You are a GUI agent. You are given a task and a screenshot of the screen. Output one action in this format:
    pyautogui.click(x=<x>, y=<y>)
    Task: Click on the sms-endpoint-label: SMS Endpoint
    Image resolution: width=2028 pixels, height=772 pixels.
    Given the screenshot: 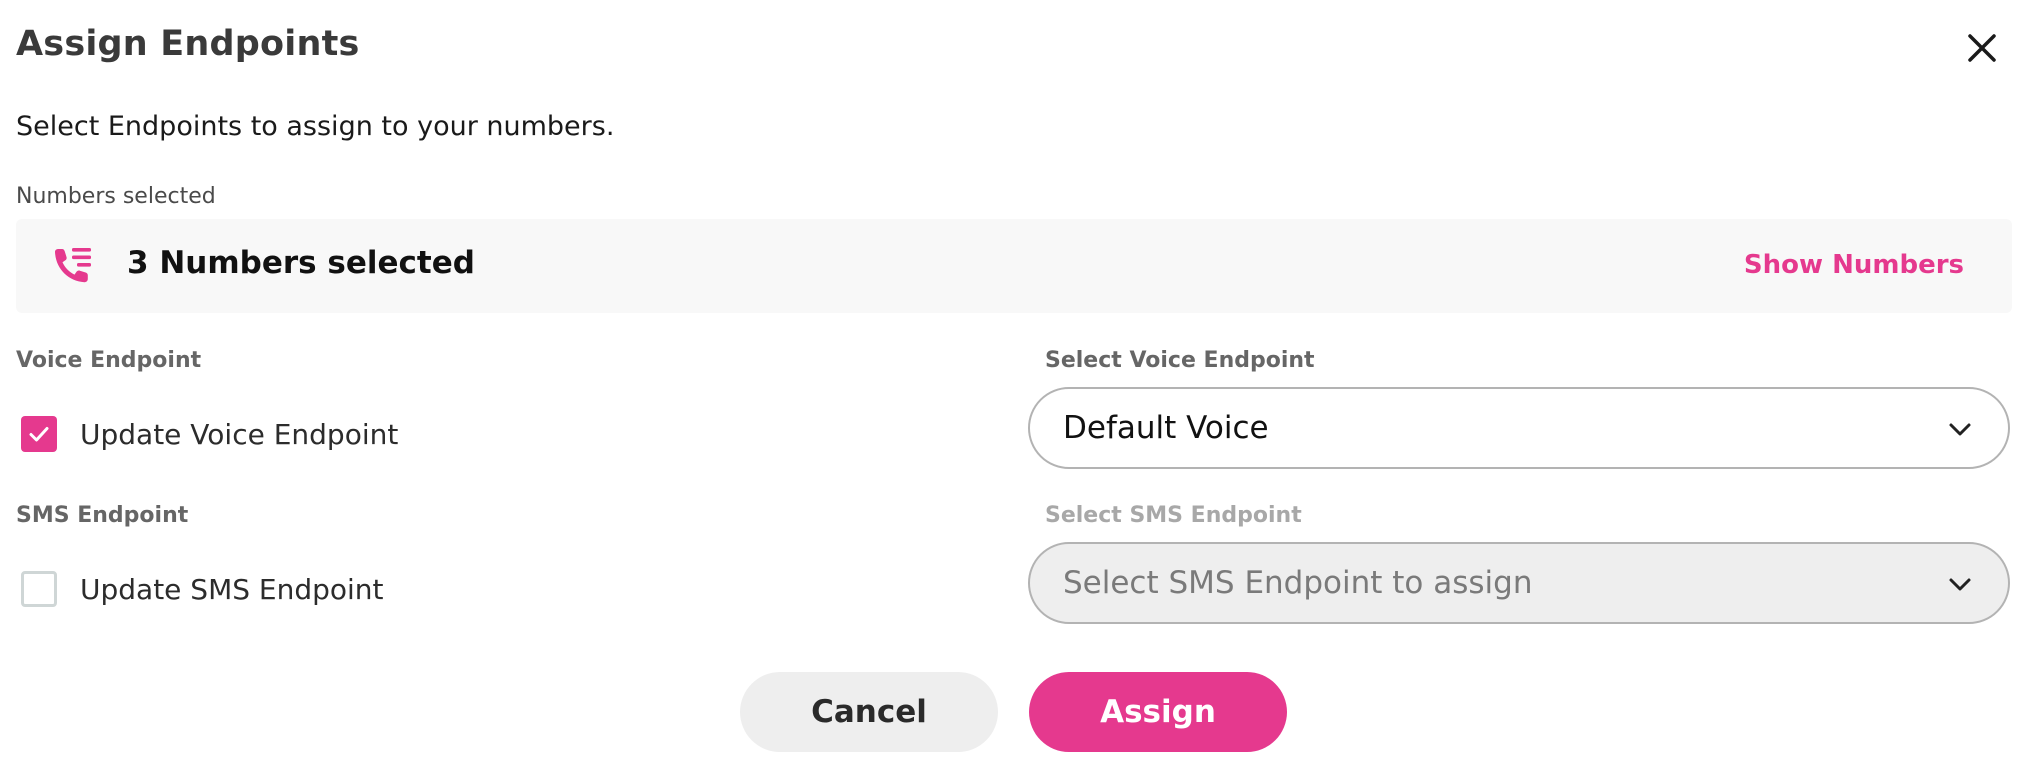 What is the action you would take?
    pyautogui.click(x=102, y=515)
    